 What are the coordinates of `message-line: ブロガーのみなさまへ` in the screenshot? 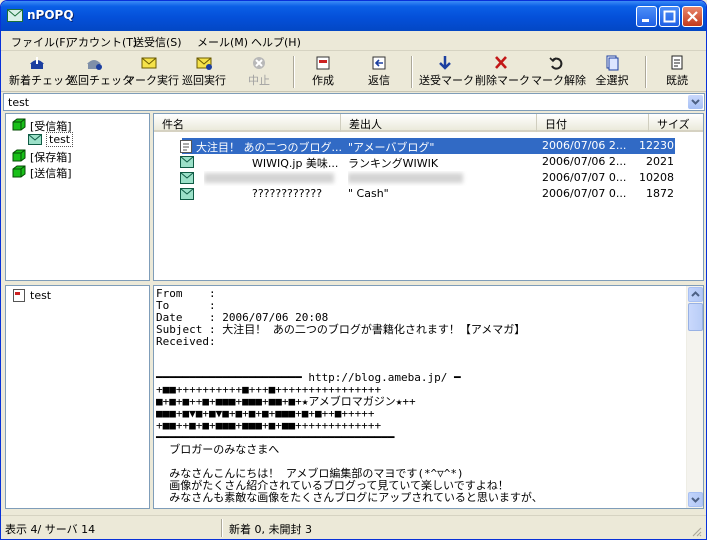 It's located at (218, 449).